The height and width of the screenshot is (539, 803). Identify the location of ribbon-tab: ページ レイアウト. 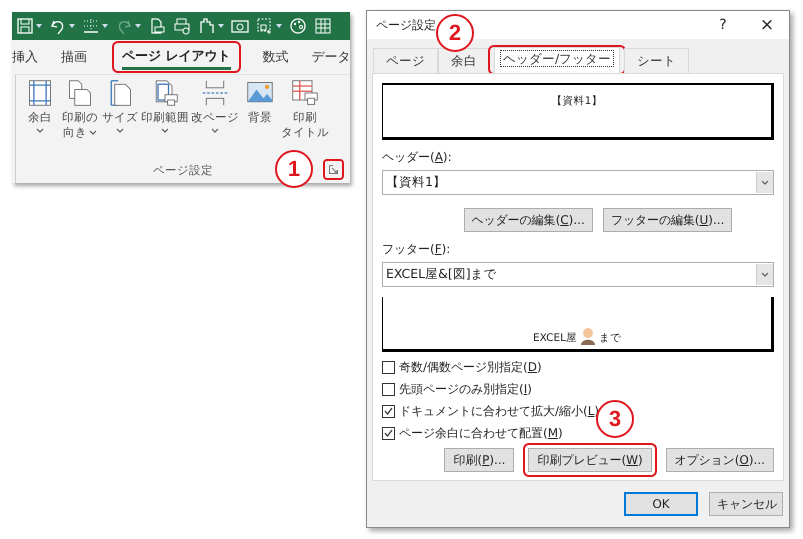
(176, 57).